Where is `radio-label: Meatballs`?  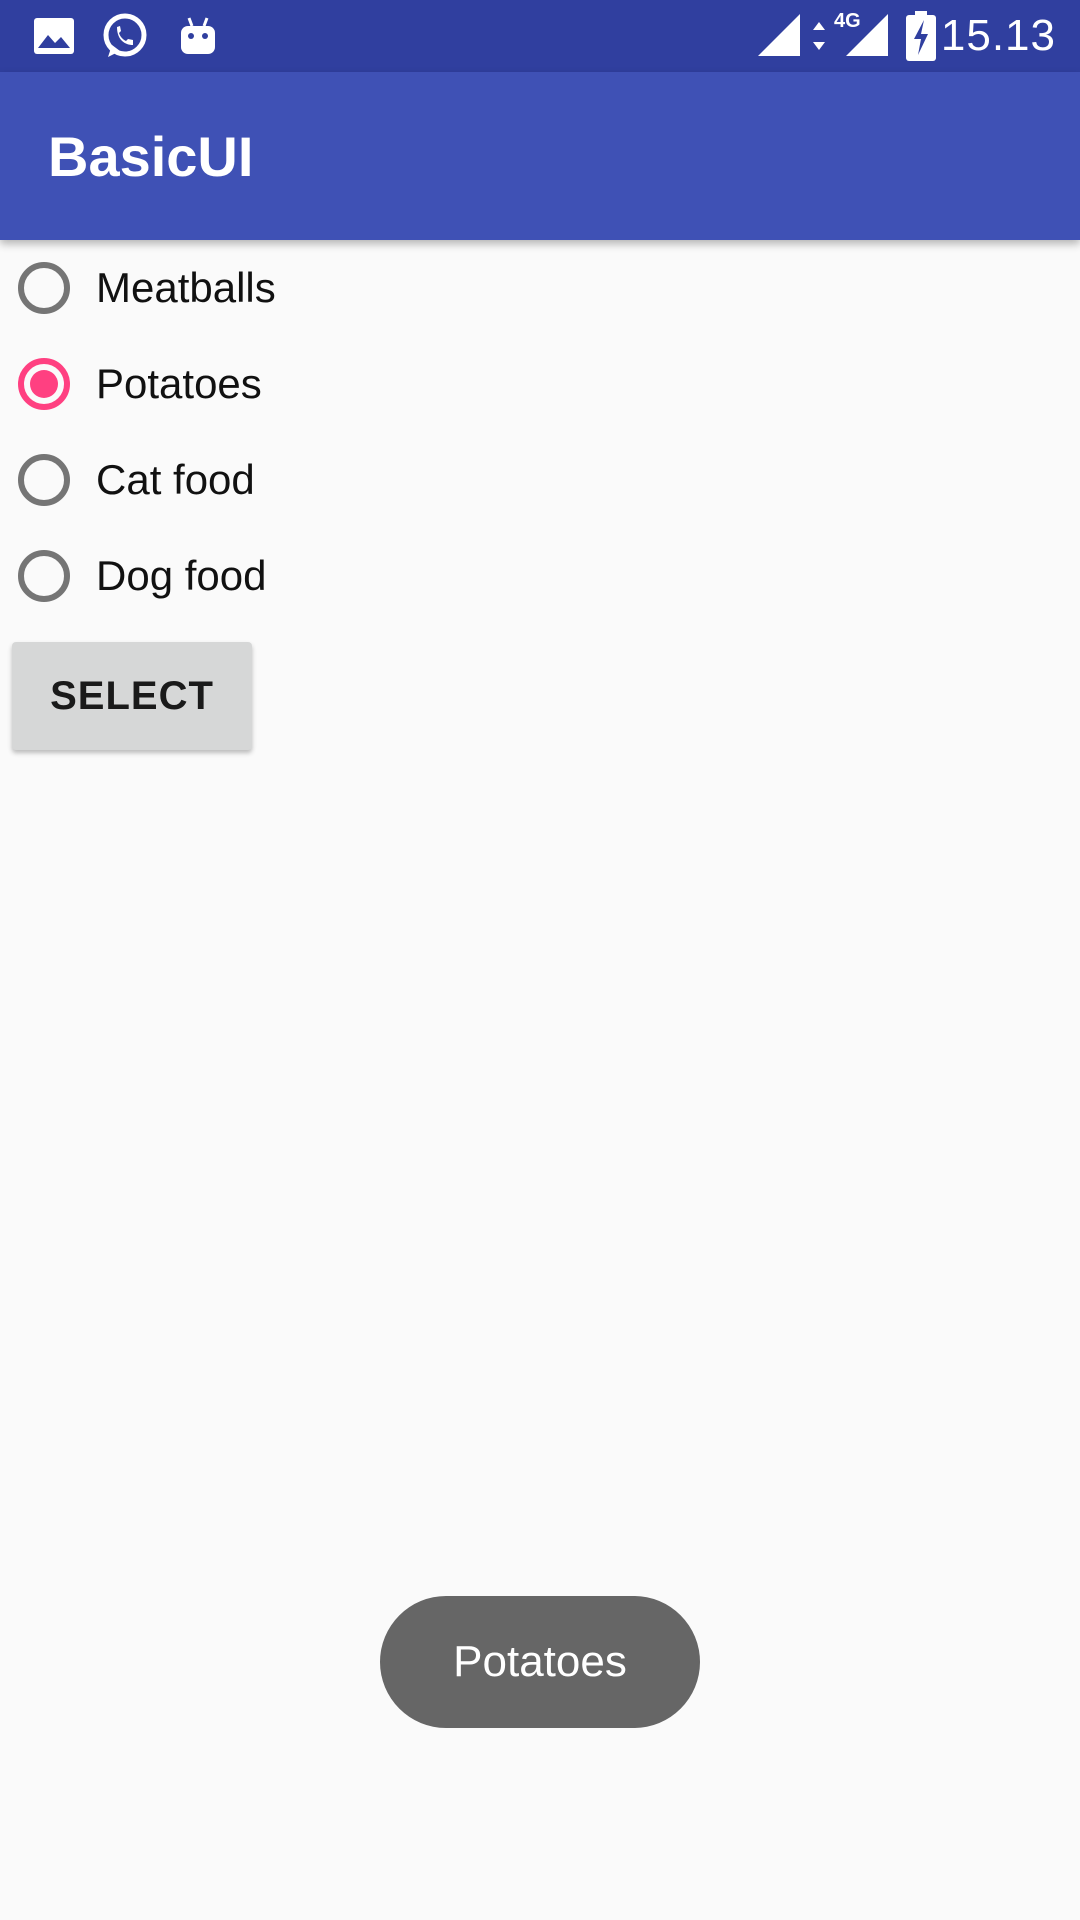 radio-label: Meatballs is located at coordinates (186, 287).